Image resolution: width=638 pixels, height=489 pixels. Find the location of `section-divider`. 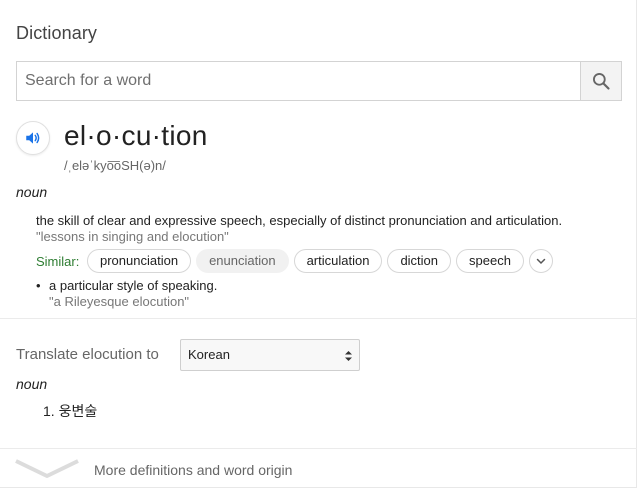

section-divider is located at coordinates (318, 318).